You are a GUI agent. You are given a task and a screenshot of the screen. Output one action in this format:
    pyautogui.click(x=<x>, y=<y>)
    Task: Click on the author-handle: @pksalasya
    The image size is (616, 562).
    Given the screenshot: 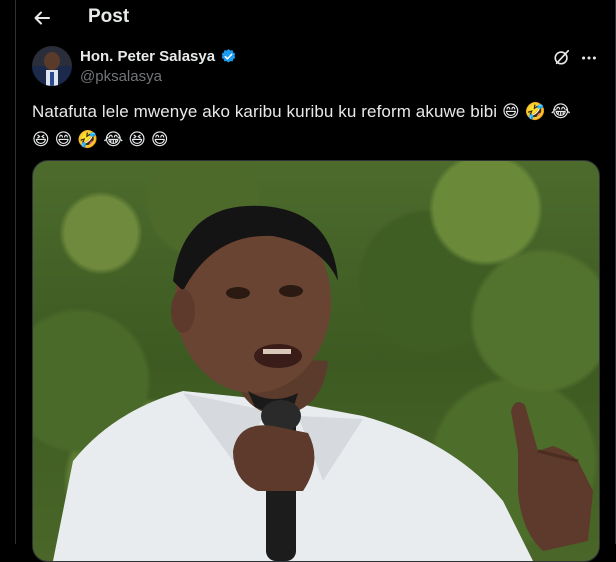 What is the action you would take?
    pyautogui.click(x=121, y=76)
    